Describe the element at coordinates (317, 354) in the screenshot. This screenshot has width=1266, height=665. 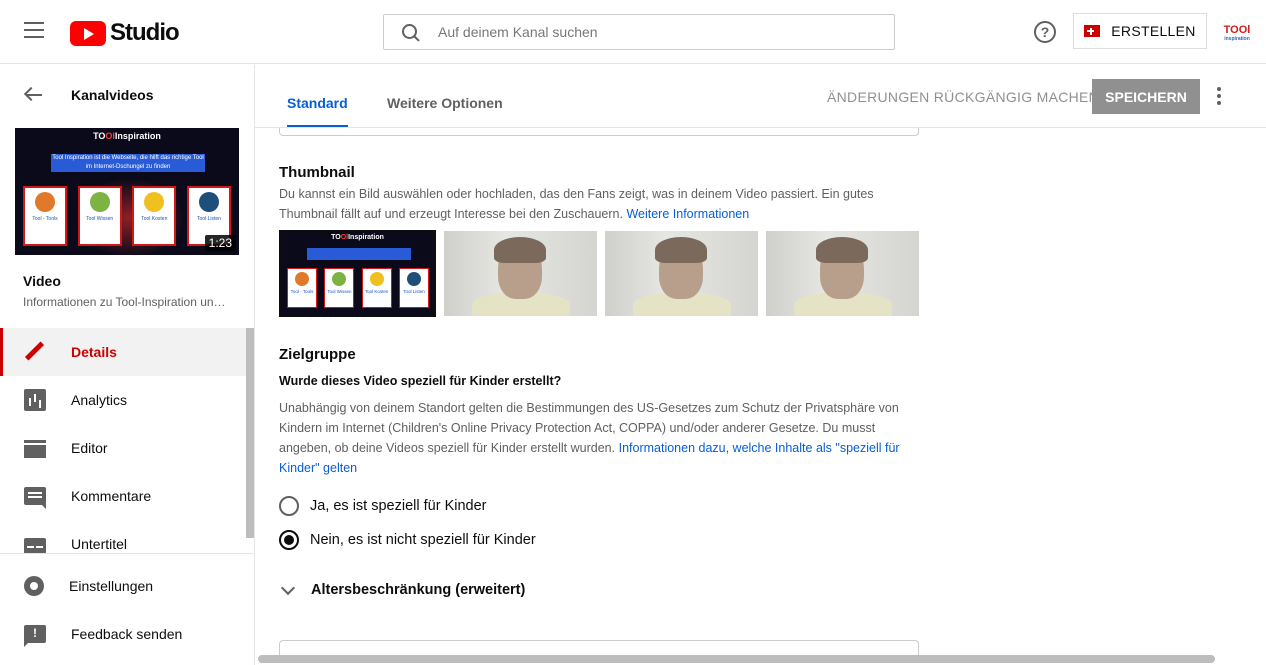
I see `audience-title: Zielgruppe` at that location.